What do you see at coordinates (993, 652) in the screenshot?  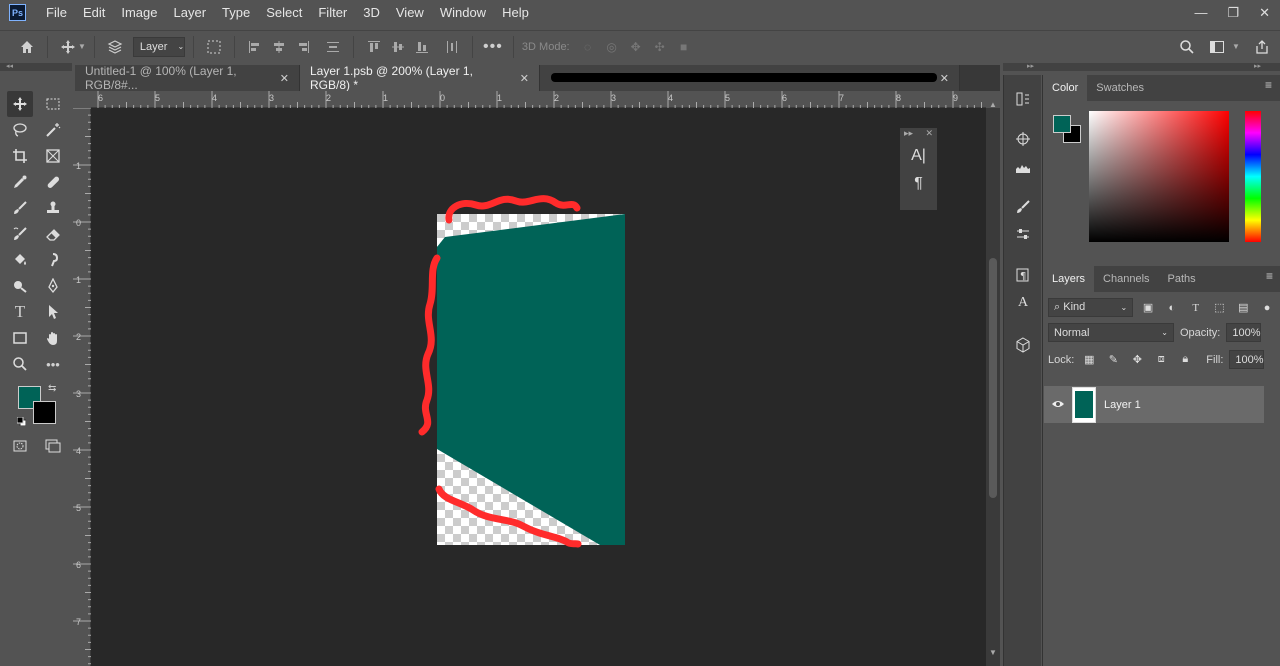 I see `scroll-down-icon: ▼` at bounding box center [993, 652].